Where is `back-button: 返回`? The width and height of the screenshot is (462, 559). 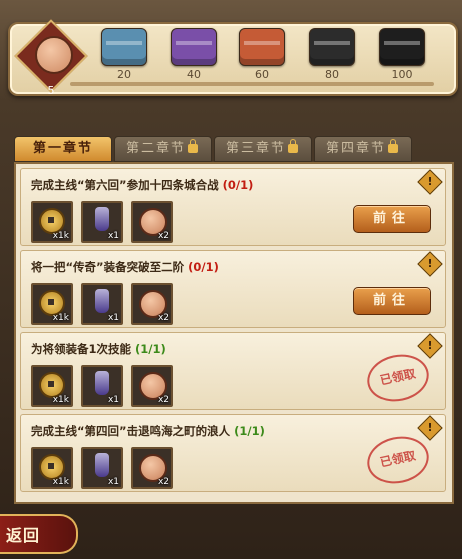 back-button: 返回 is located at coordinates (39, 534).